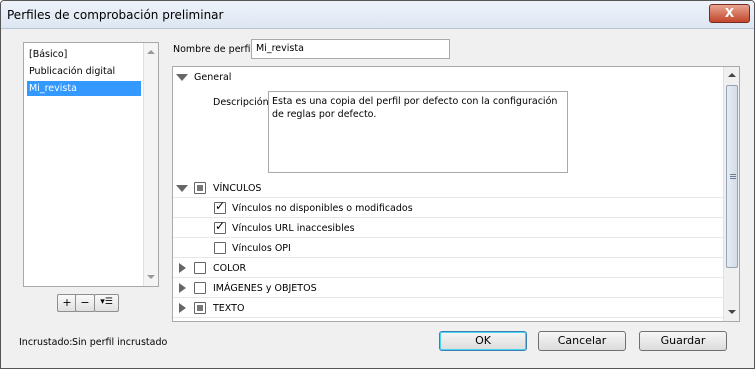 This screenshot has width=755, height=369. I want to click on section-texto: TEXTO, so click(448, 308).